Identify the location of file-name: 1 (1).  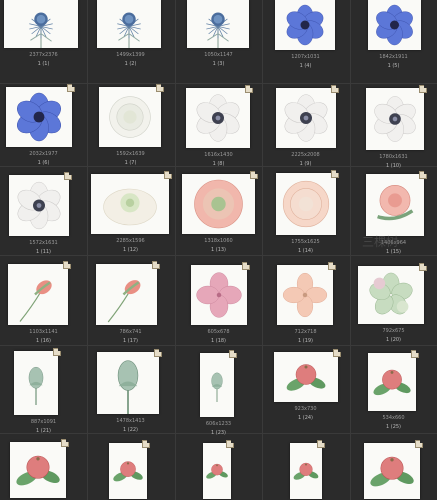
(43, 64).